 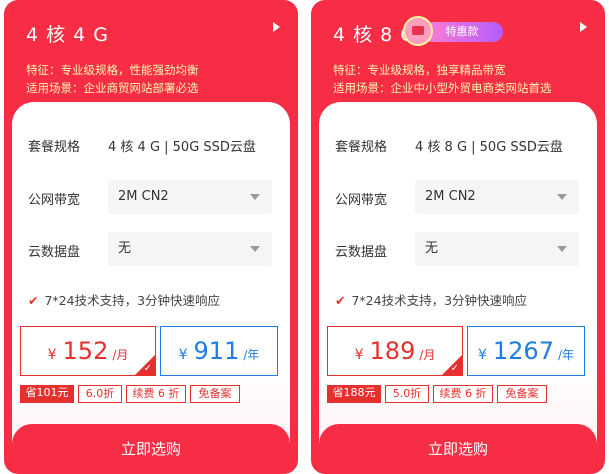 I want to click on year-amount: 911, so click(x=216, y=351).